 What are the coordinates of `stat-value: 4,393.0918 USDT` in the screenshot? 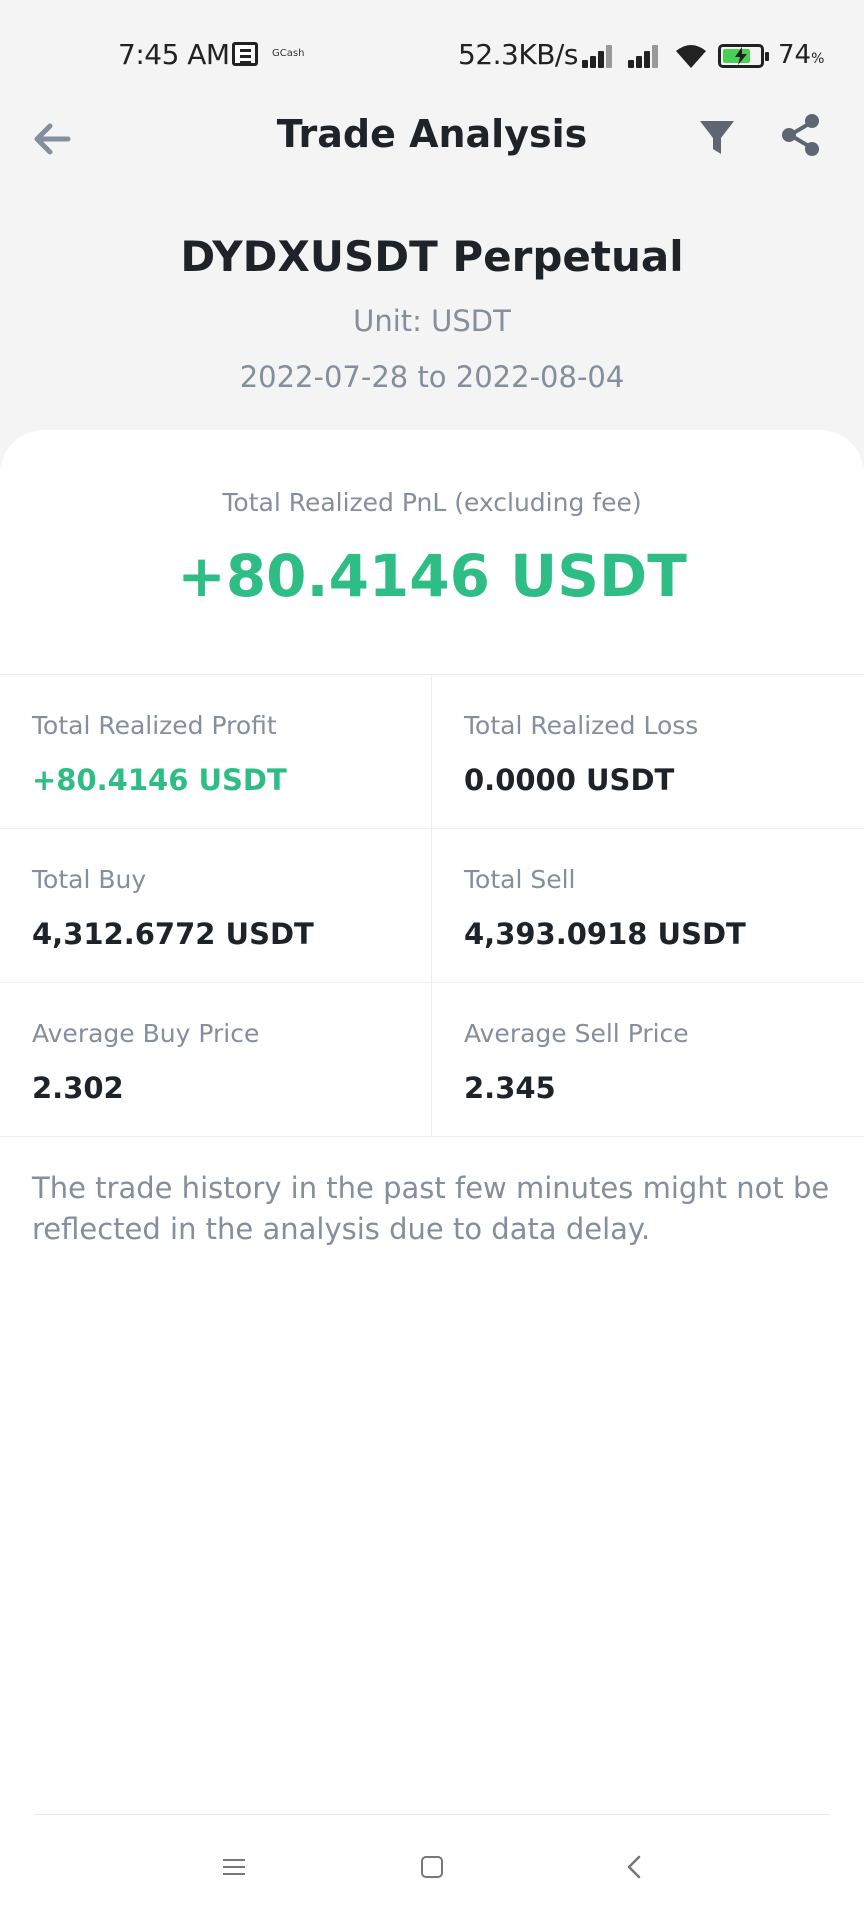 It's located at (605, 934).